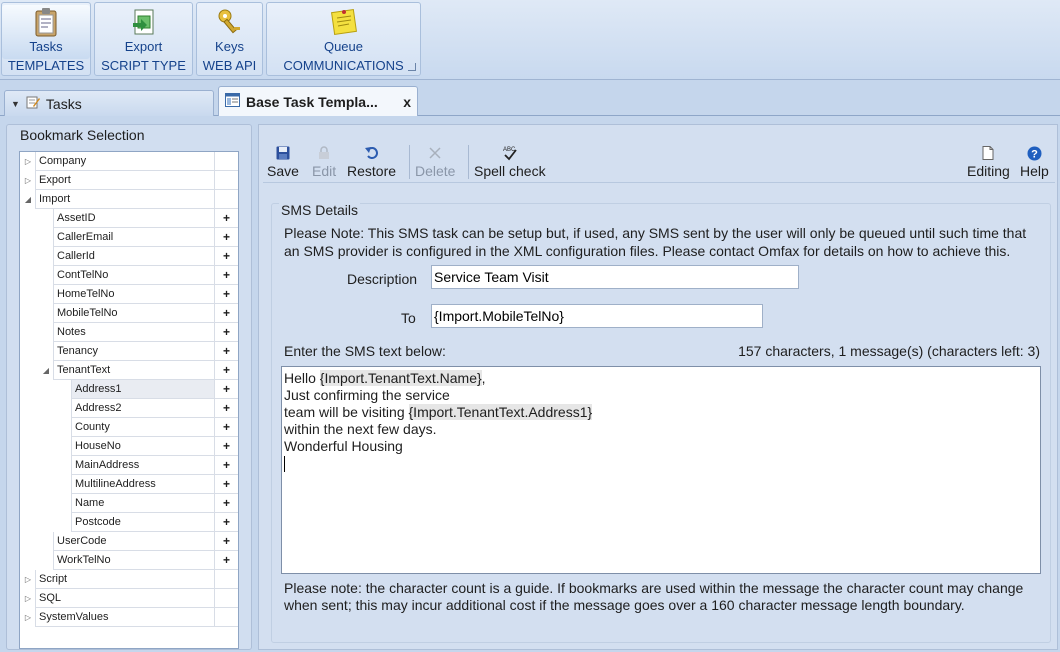 The image size is (1060, 652). What do you see at coordinates (229, 65) in the screenshot?
I see `group-title-web-api: WEB API` at bounding box center [229, 65].